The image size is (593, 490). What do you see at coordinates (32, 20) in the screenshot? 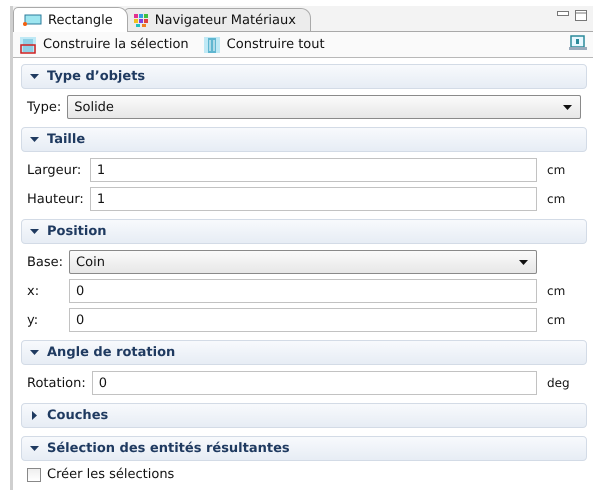
I see `rectangle-icon` at bounding box center [32, 20].